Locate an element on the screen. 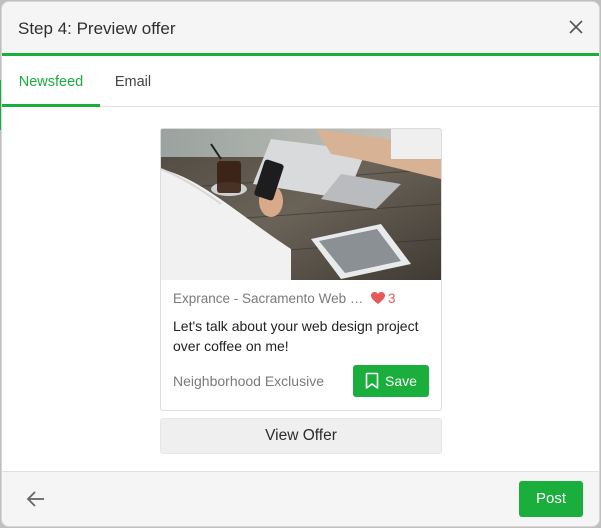 This screenshot has width=601, height=528. arrow-left-icon is located at coordinates (35, 499).